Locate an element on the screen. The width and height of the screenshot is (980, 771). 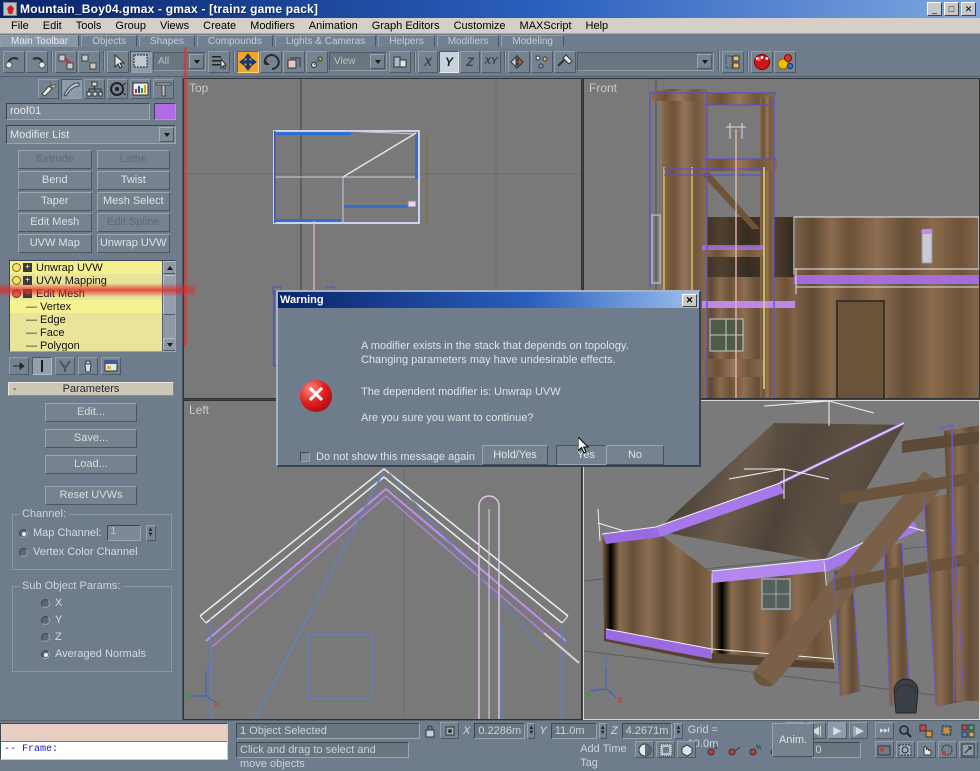
selection-filter-combo: All is located at coordinates (179, 61).